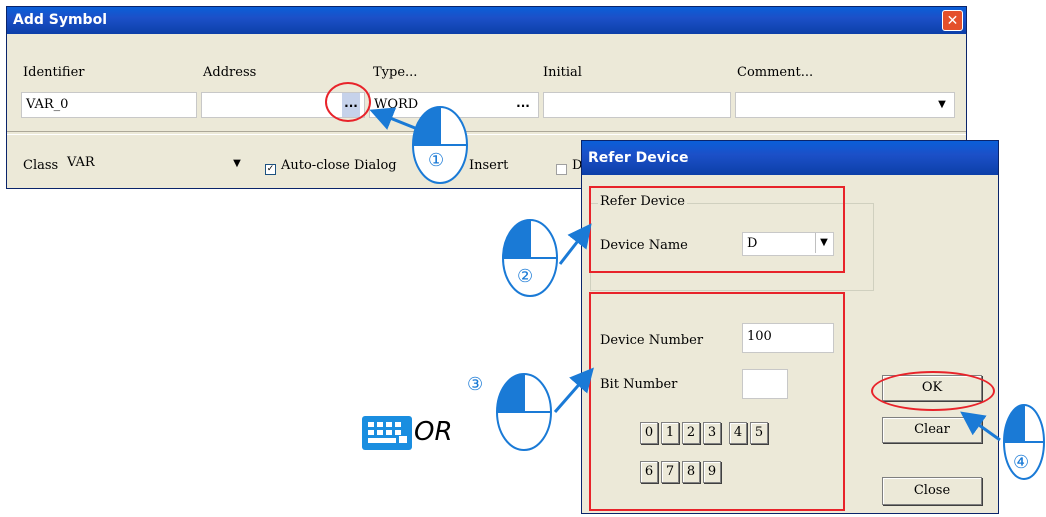  What do you see at coordinates (980, 426) in the screenshot?
I see `arrow-step4` at bounding box center [980, 426].